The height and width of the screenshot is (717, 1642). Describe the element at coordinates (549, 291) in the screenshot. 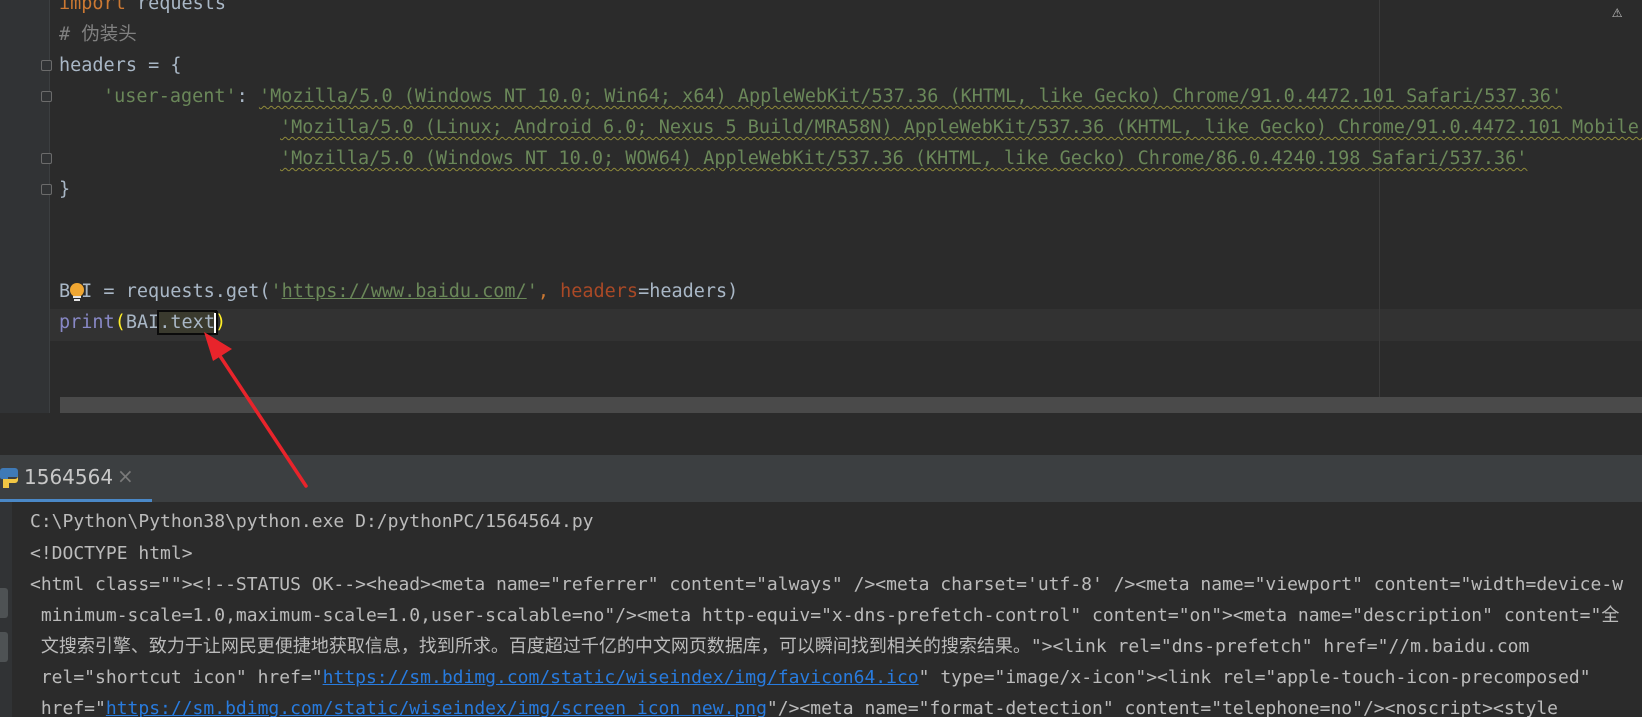

I see `comma: ,` at that location.